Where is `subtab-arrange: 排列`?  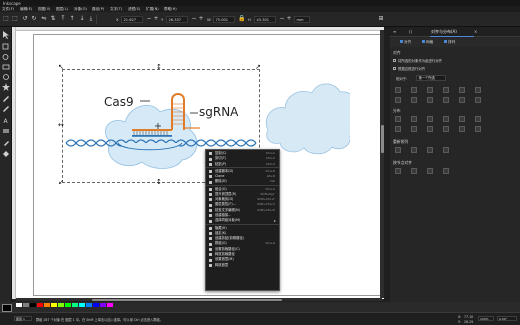
subtab-arrange: 排列 is located at coordinates (449, 42).